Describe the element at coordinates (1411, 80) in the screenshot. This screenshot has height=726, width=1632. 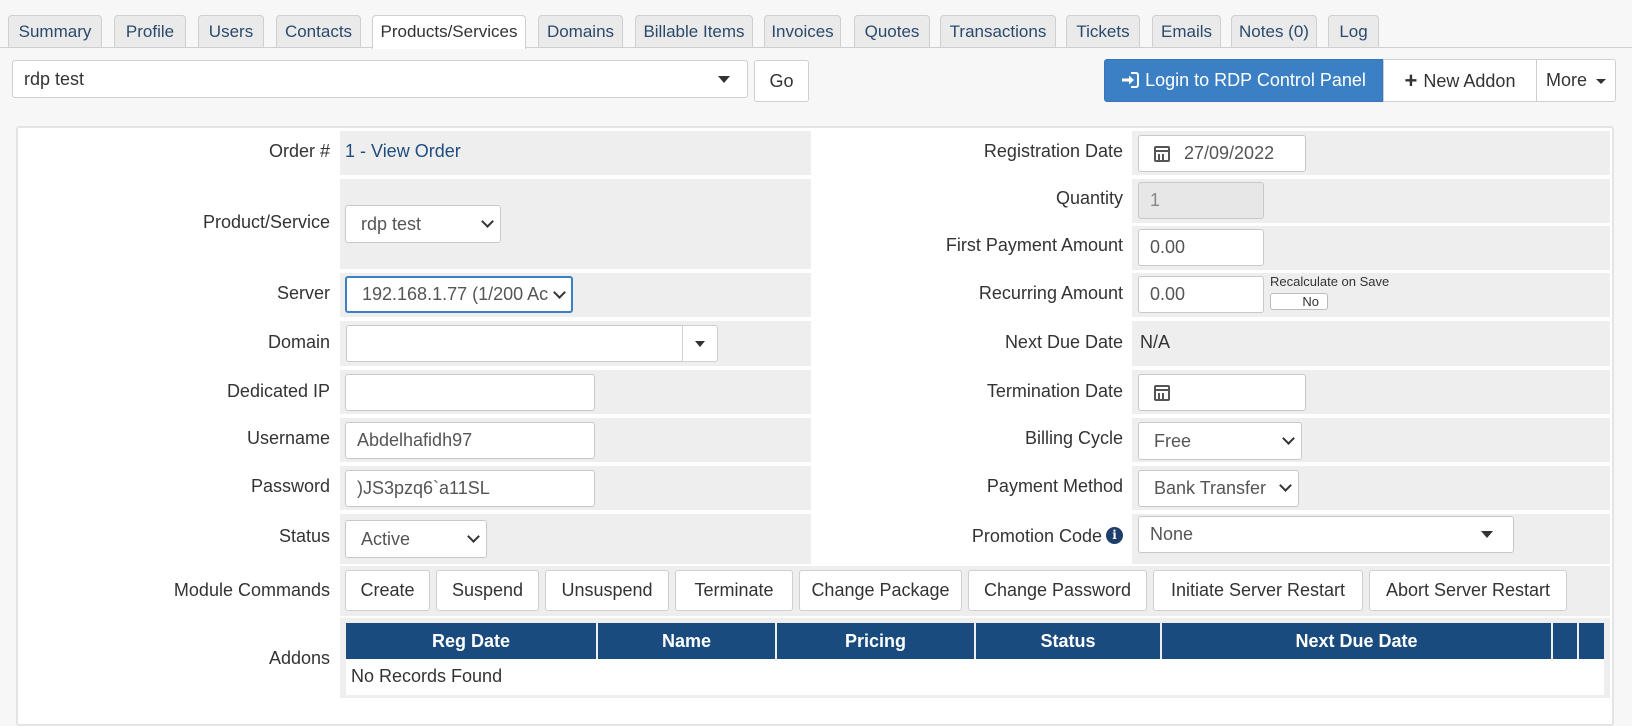
I see `plus-icon: +` at that location.